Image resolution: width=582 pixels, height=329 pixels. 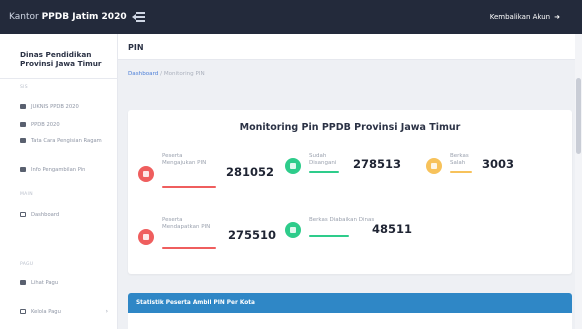 I want to click on sidebar-divider, so click(x=59, y=78).